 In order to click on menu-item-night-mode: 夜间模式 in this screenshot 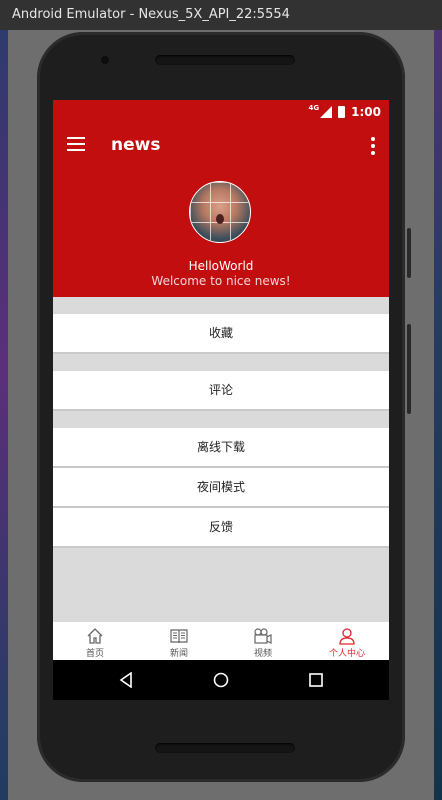, I will do `click(221, 488)`.